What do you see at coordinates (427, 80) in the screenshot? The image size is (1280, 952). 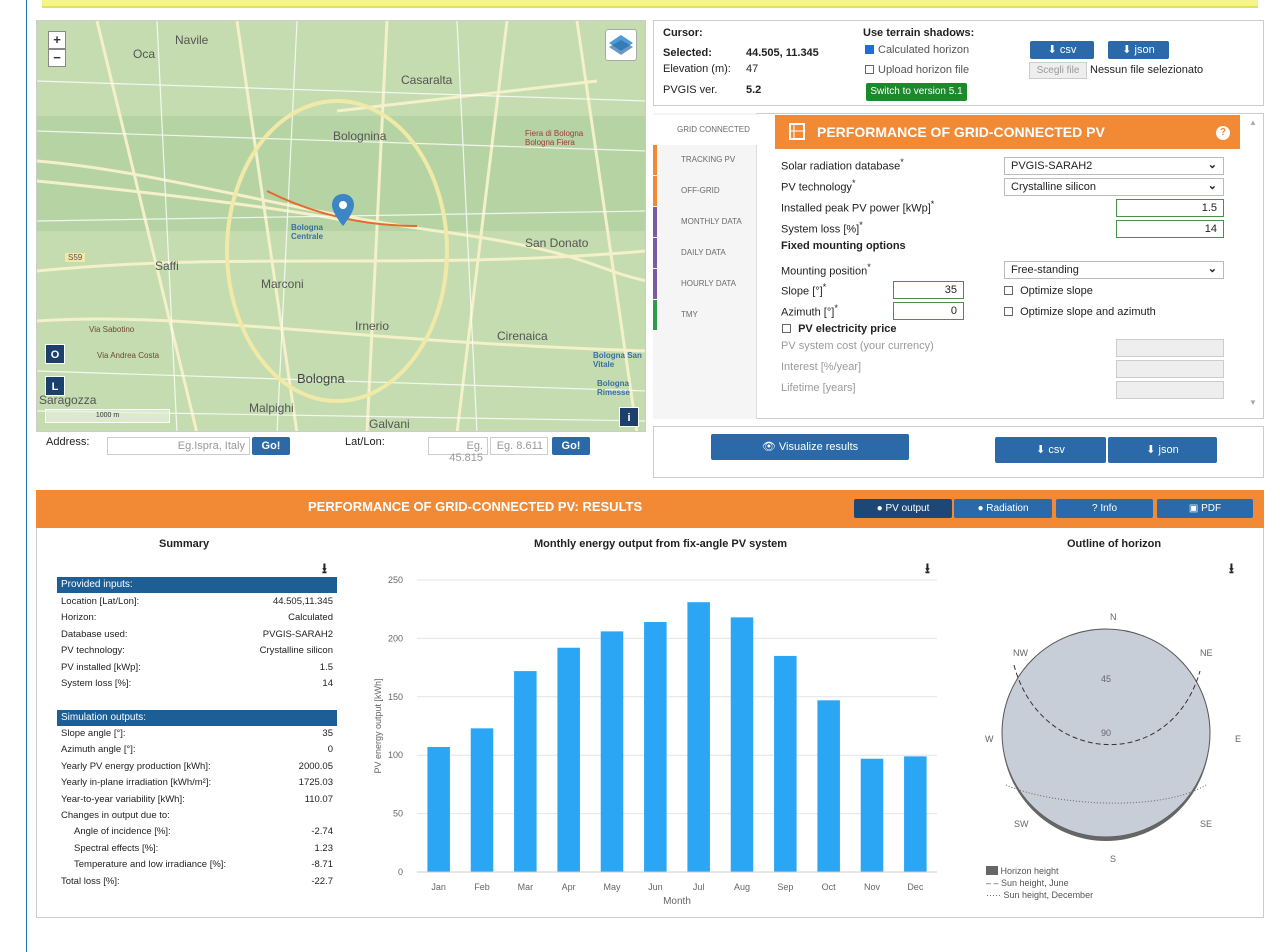 I see `map-label: Casaralta` at bounding box center [427, 80].